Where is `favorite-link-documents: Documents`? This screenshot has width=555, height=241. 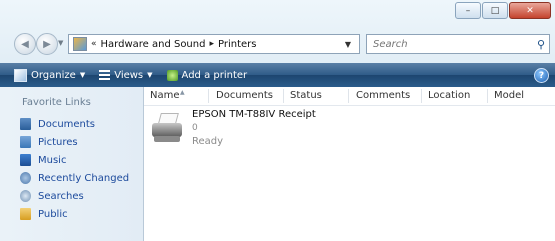 favorite-link-documents: Documents is located at coordinates (81, 124).